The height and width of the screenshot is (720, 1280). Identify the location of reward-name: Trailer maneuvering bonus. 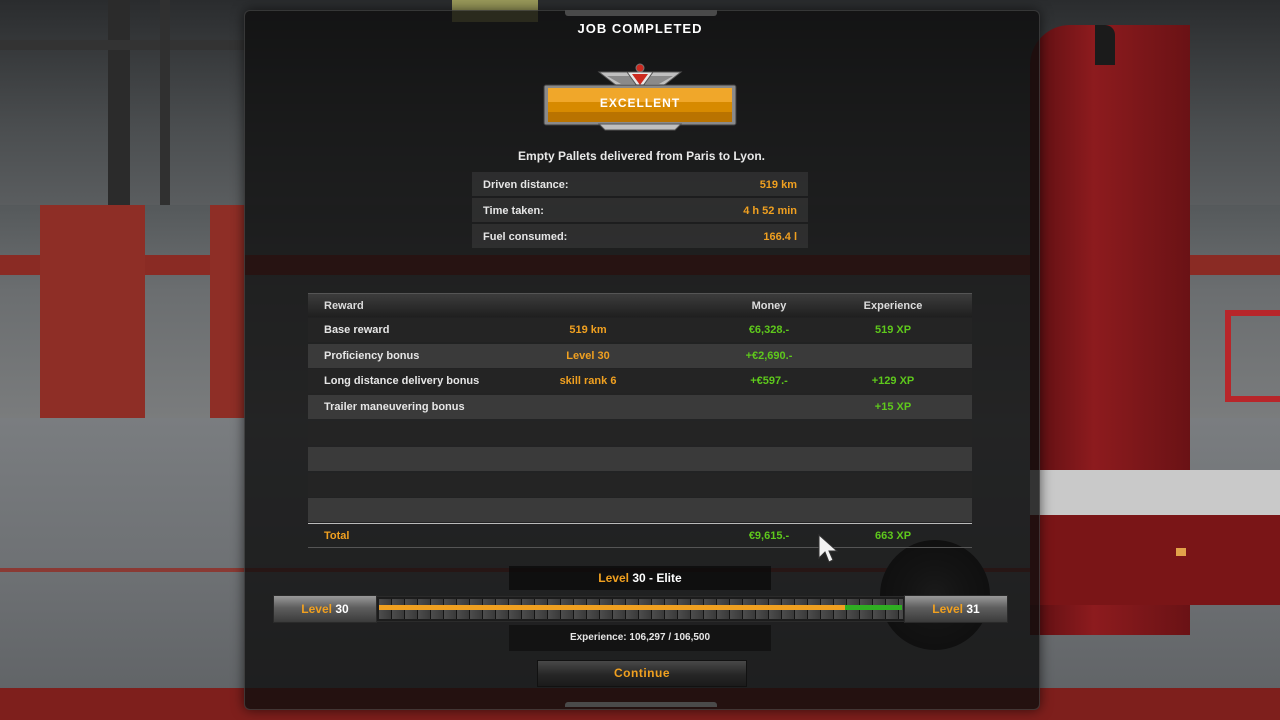
(394, 407).